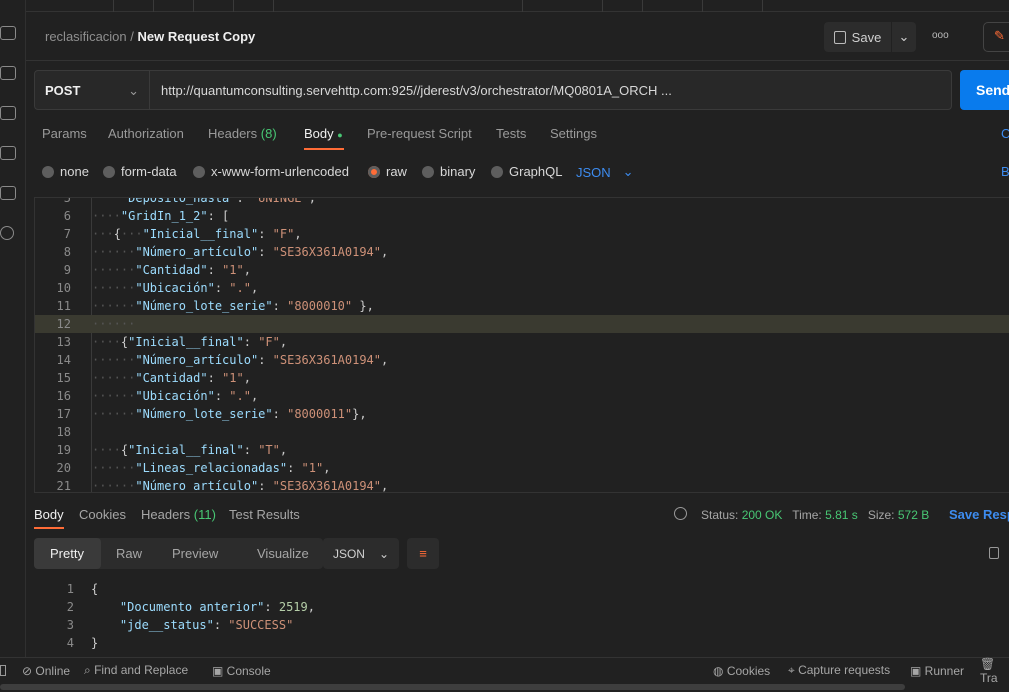 The image size is (1009, 692). Describe the element at coordinates (815, 515) in the screenshot. I see `response-meta: Status: 200 OK Time: 5.81 s Size: 572 B` at that location.